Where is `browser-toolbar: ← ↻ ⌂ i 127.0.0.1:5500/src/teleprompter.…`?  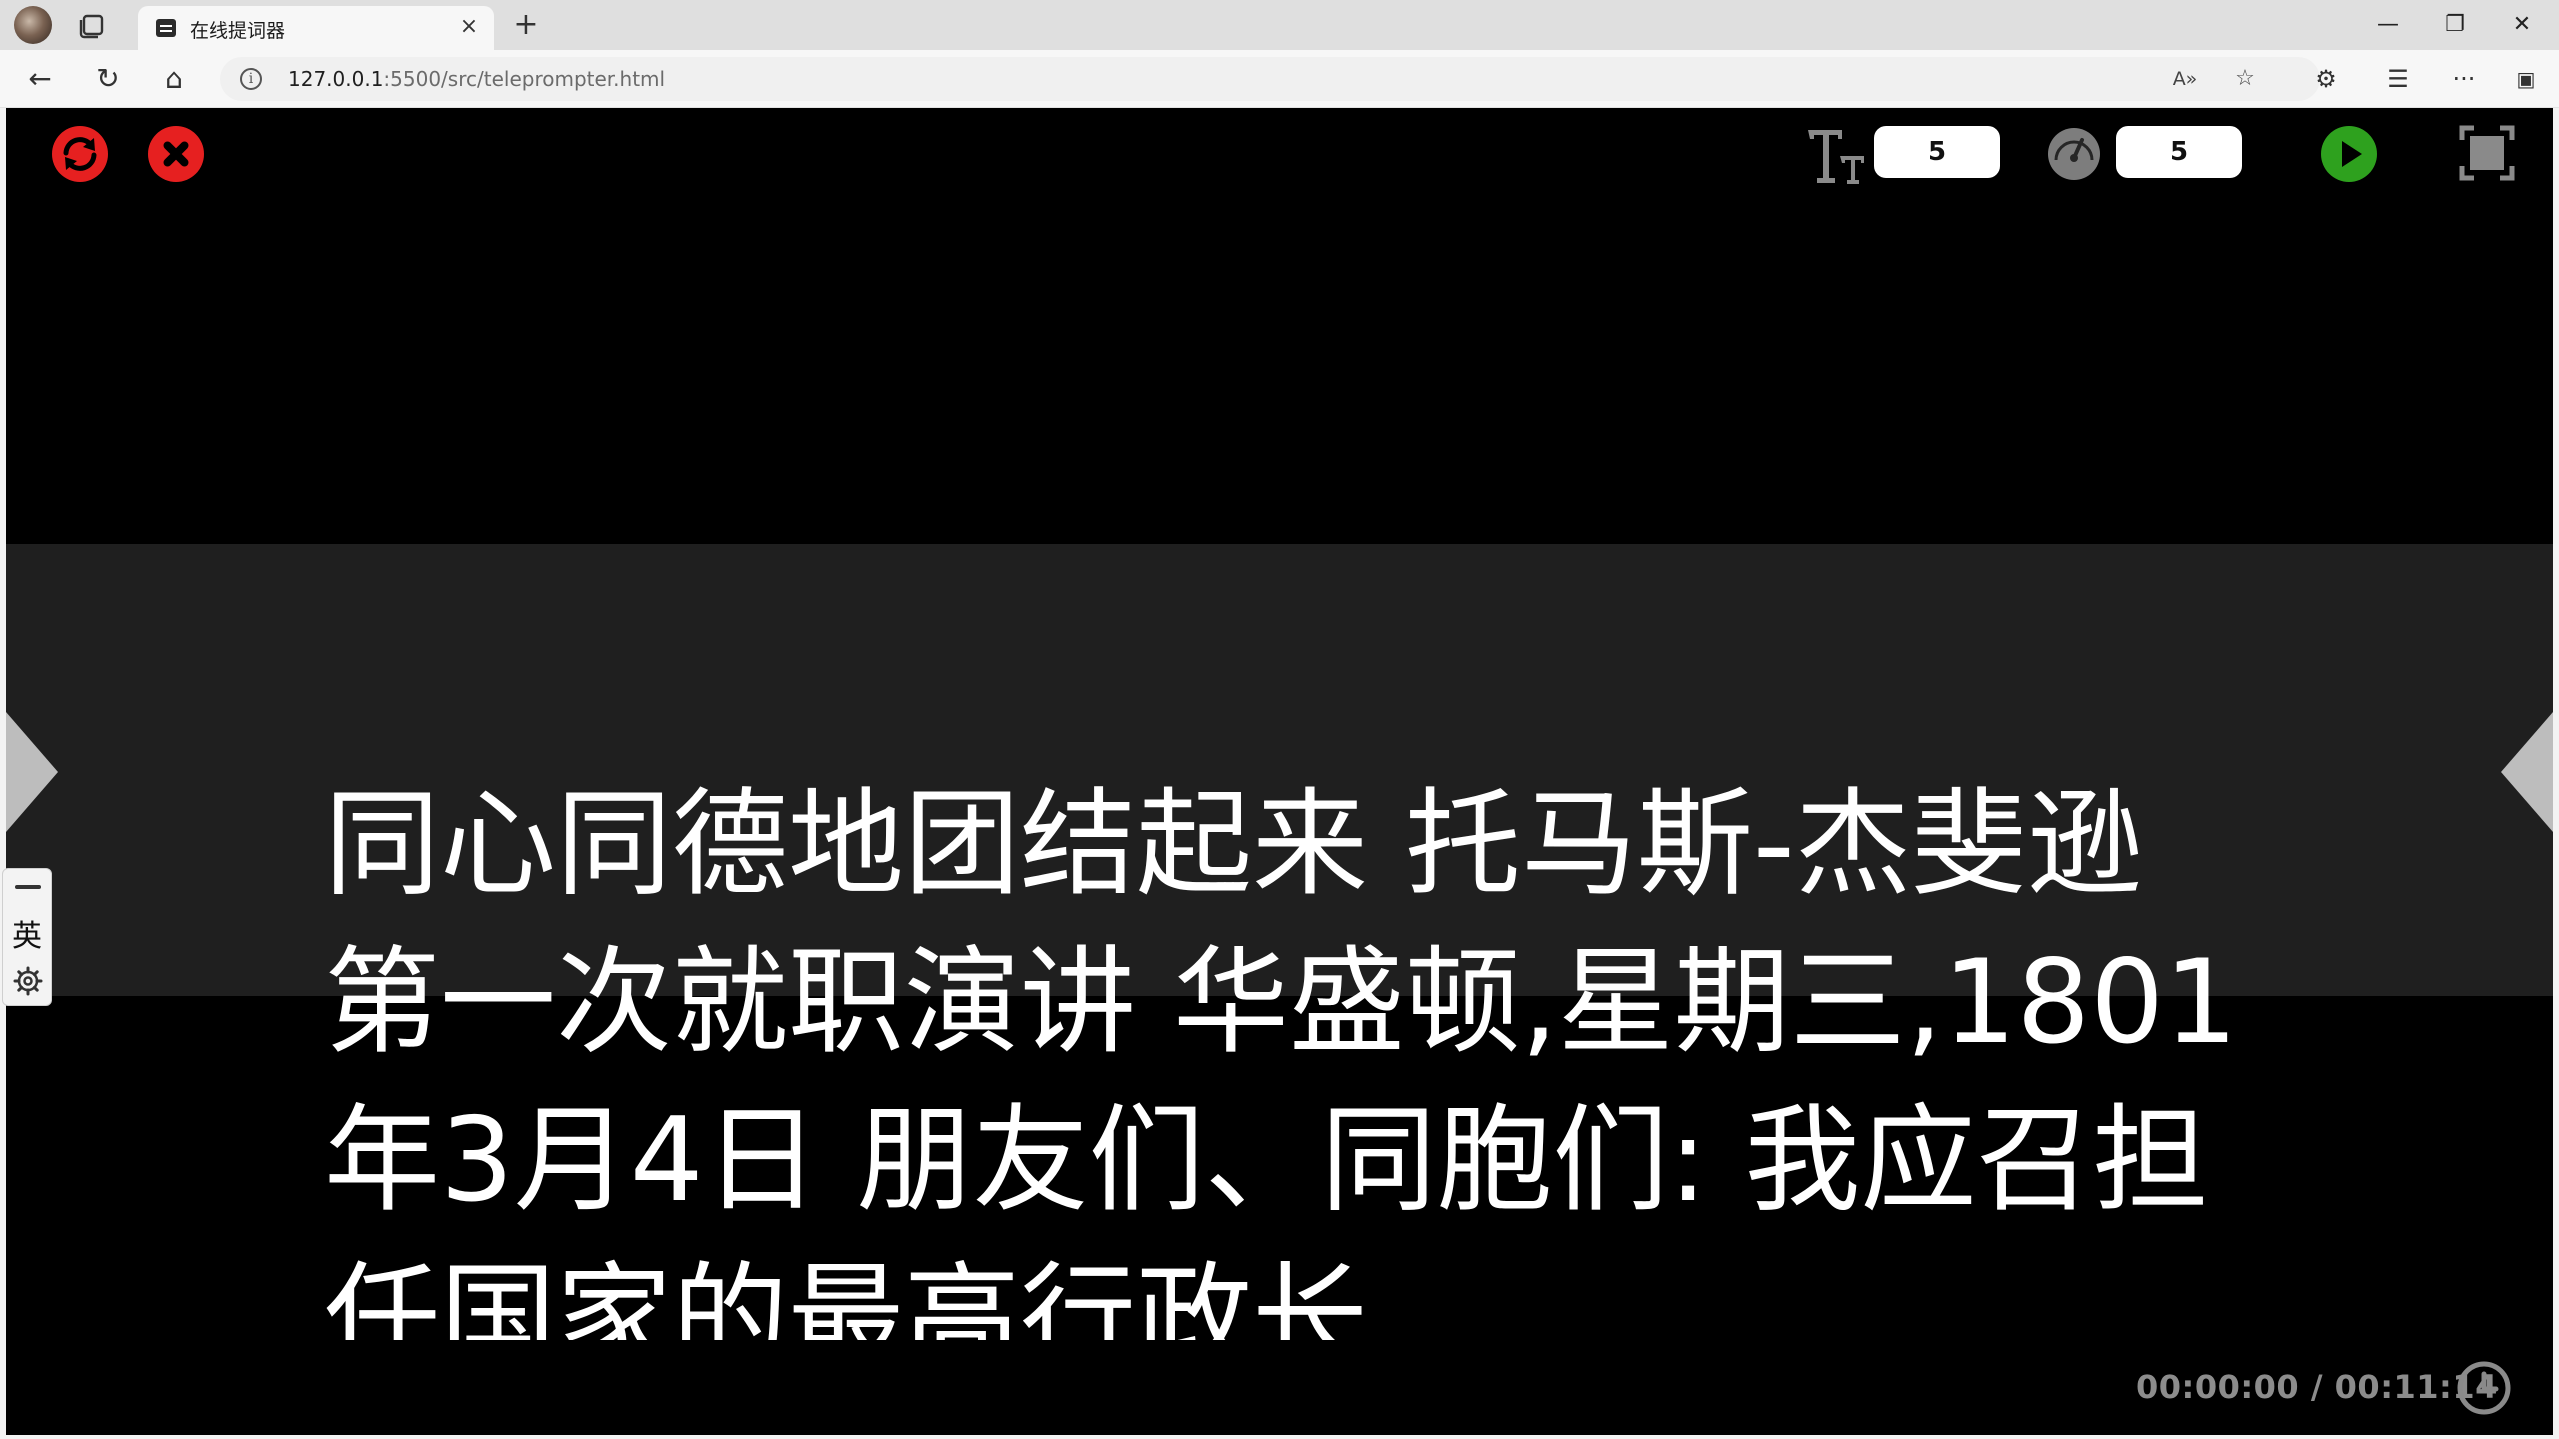
browser-toolbar: ← ↻ ⌂ i 127.0.0.1:5500/src/teleprompter.… is located at coordinates (1279, 79).